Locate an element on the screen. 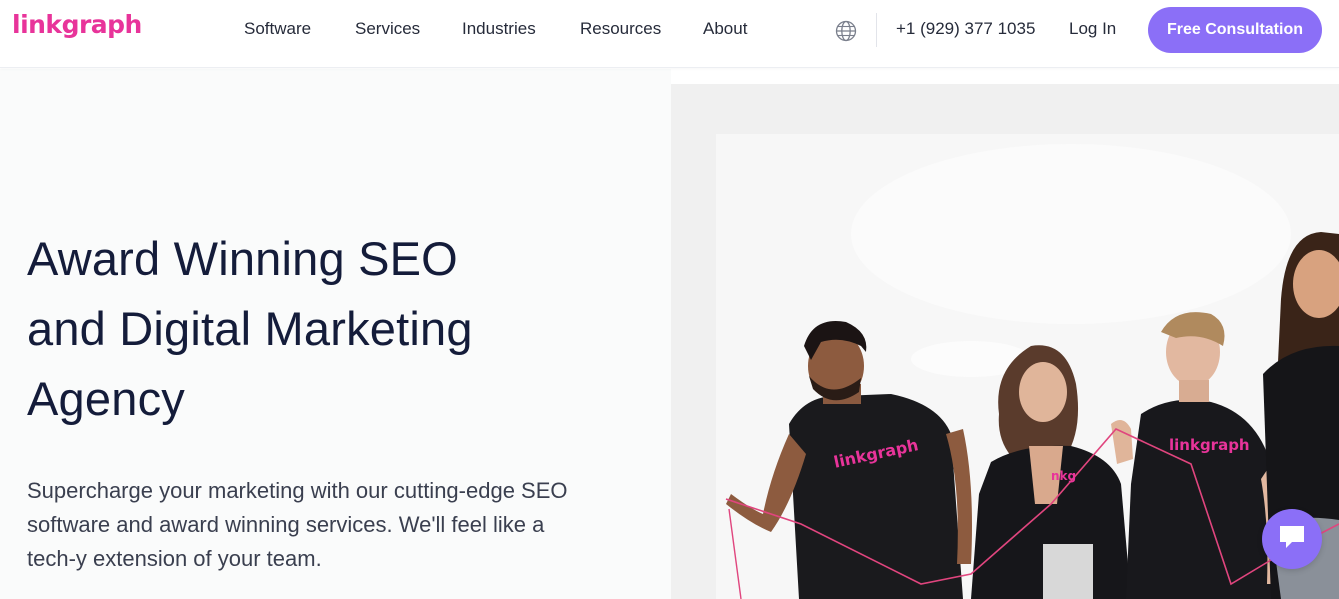  globe-icon is located at coordinates (846, 31).